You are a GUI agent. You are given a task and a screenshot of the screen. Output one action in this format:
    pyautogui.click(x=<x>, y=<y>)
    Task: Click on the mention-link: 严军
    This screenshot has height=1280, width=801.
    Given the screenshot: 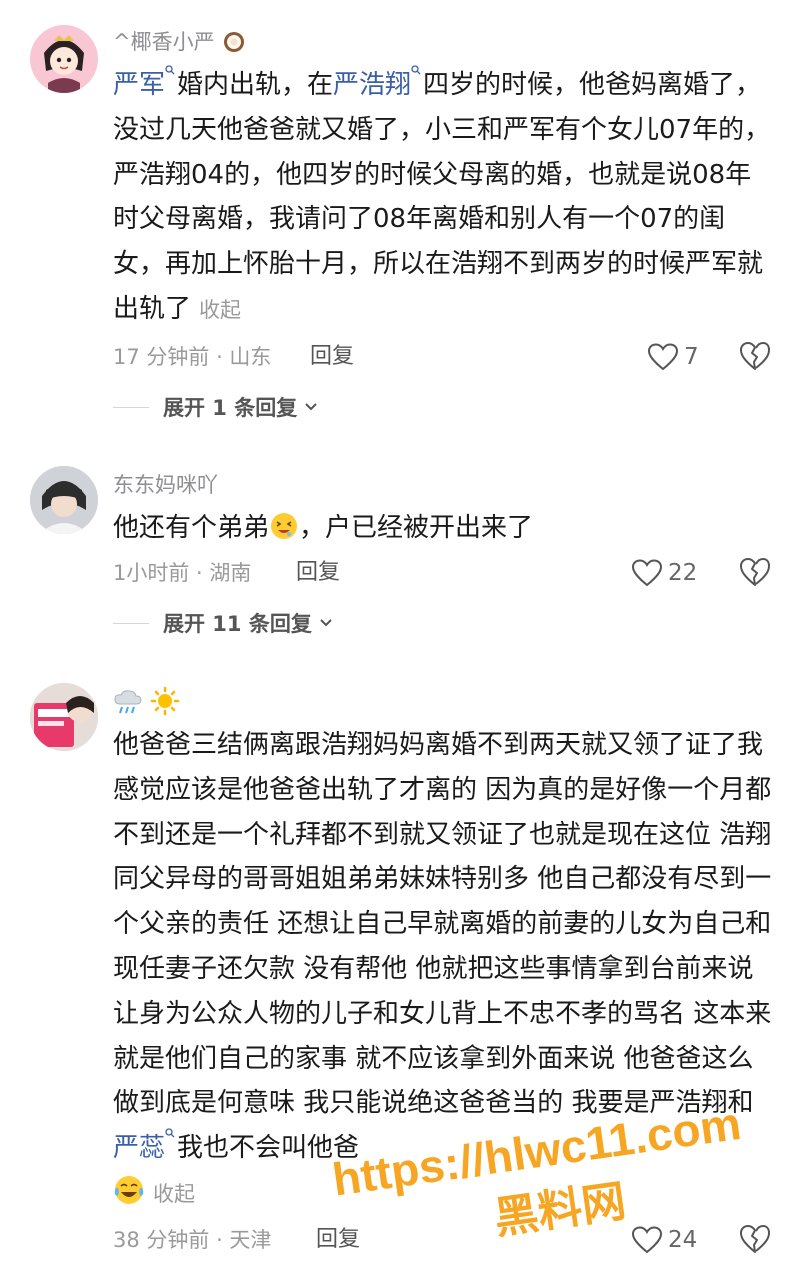 What is the action you would take?
    pyautogui.click(x=145, y=82)
    